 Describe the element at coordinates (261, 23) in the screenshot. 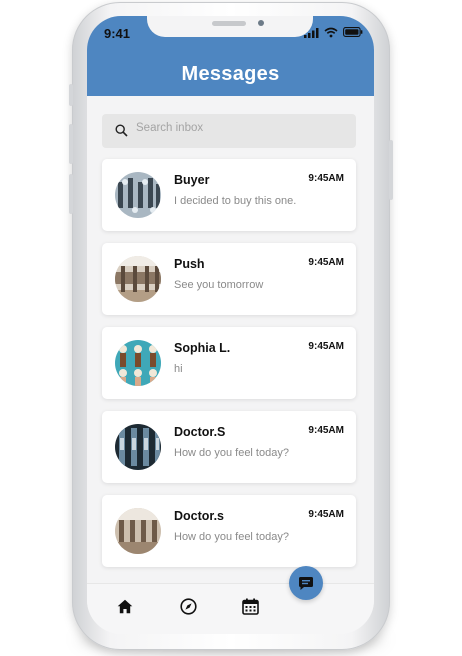

I see `front-camera` at that location.